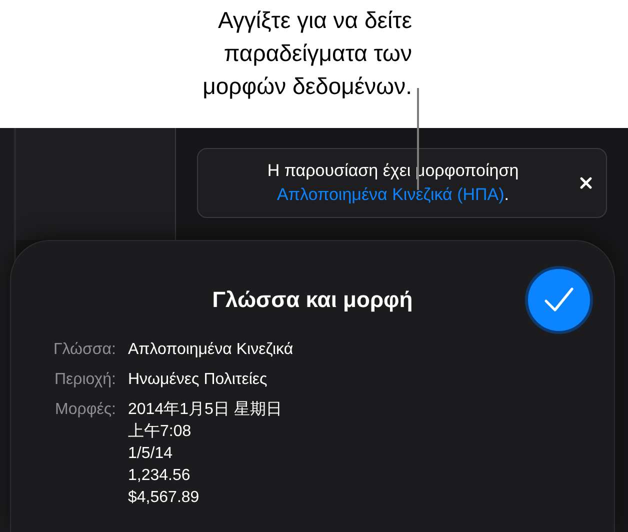 This screenshot has height=532, width=628. I want to click on field-label: Μορφές:, so click(85, 410).